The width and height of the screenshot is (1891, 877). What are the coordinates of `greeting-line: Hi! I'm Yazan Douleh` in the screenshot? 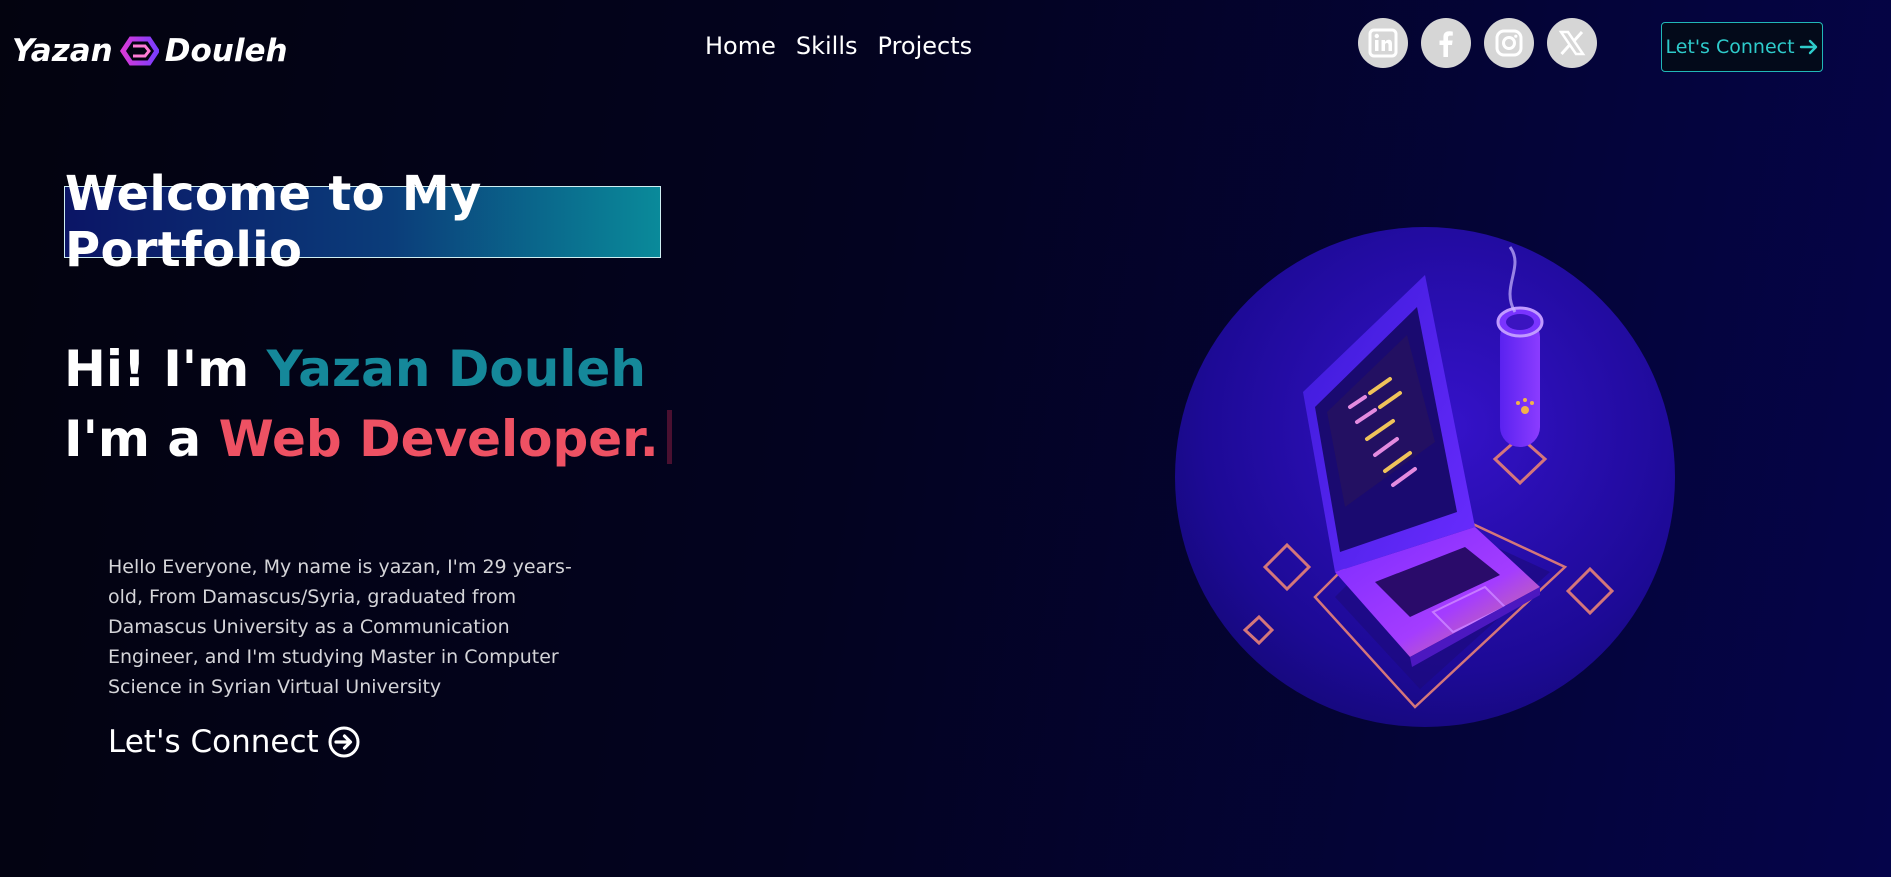 It's located at (368, 369).